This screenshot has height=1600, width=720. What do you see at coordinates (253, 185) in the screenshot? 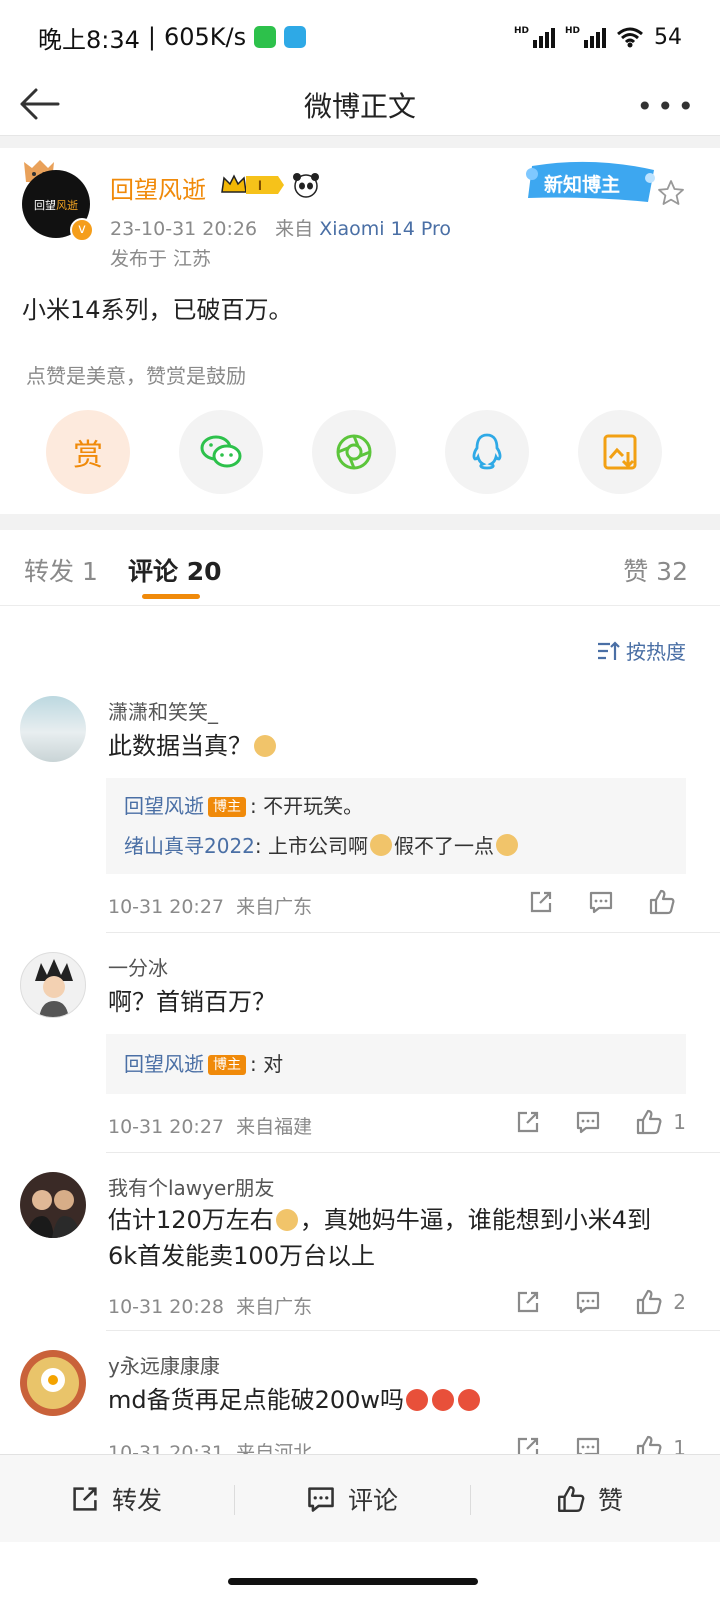
I see `vip-crown-badge-icon: I` at bounding box center [253, 185].